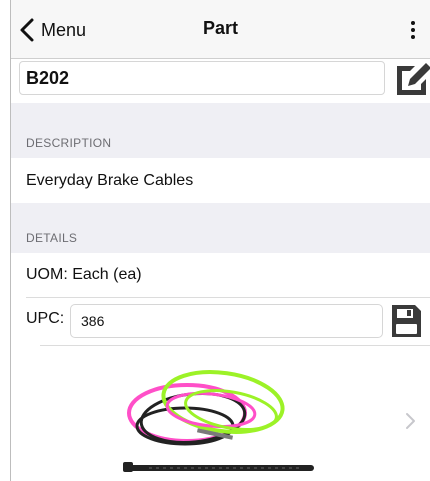 The height and width of the screenshot is (481, 430). Describe the element at coordinates (220, 143) in the screenshot. I see `description-section-header: DESCRIPTION` at that location.